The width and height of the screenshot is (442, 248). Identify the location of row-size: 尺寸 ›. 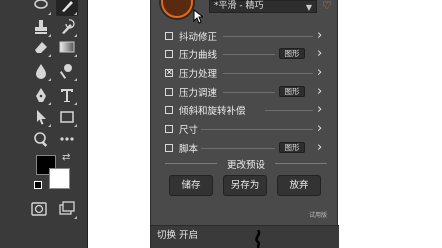
(250, 129).